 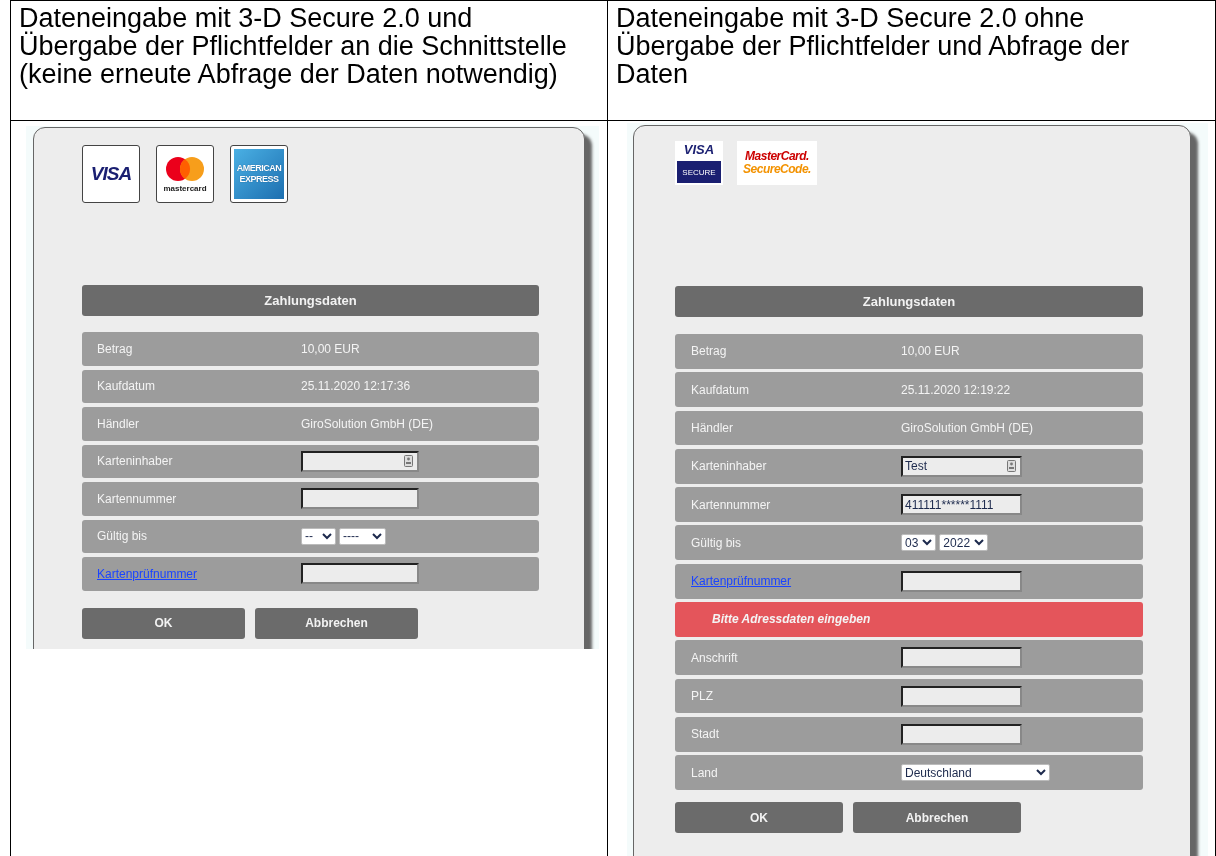 What do you see at coordinates (961, 466) in the screenshot?
I see `input-field: Test` at bounding box center [961, 466].